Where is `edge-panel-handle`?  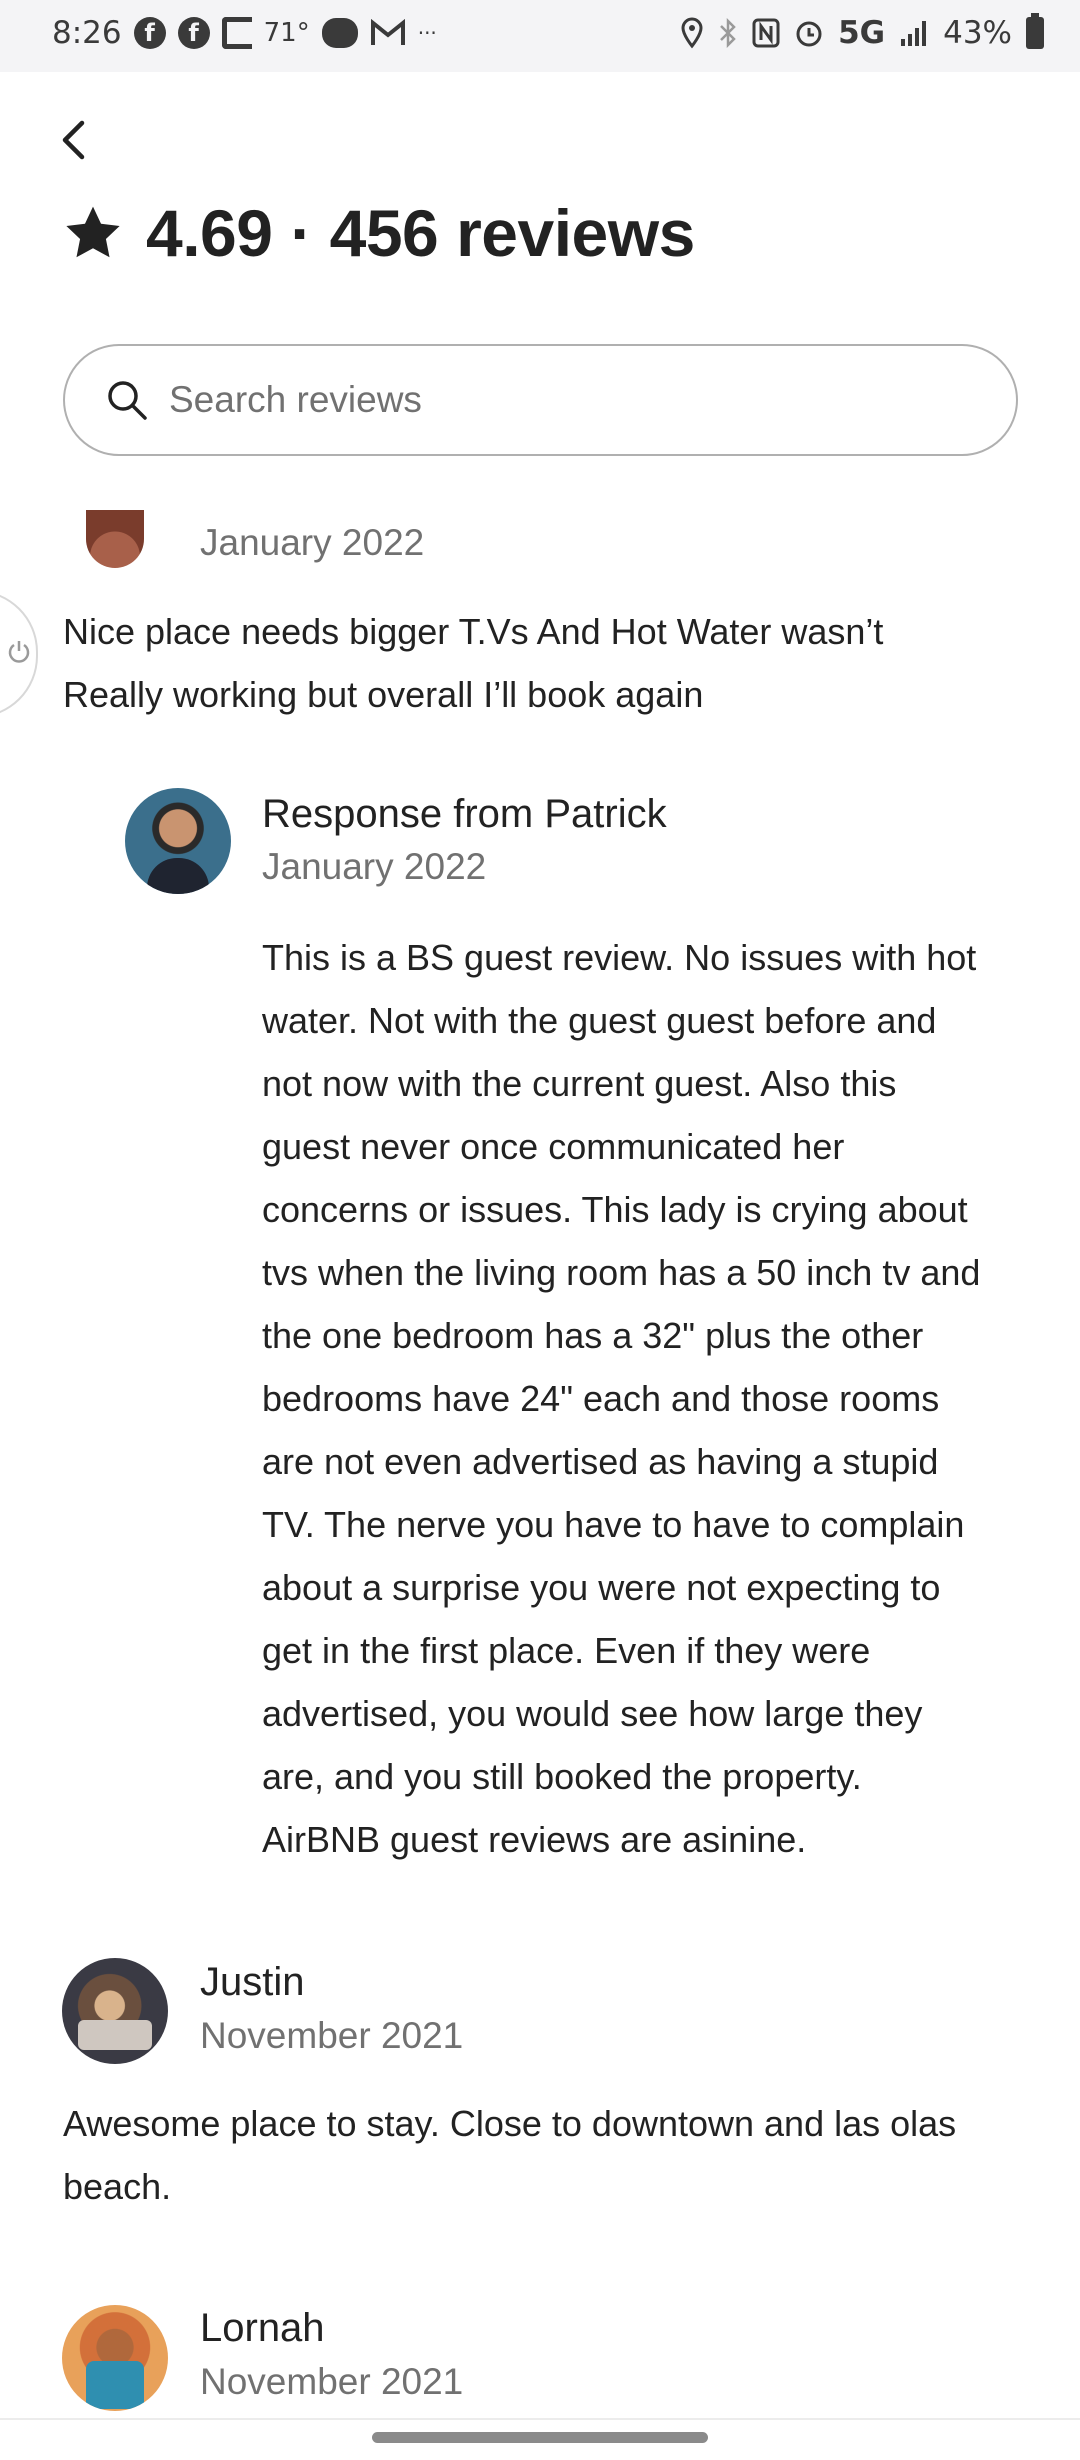
edge-panel-handle is located at coordinates (19, 654).